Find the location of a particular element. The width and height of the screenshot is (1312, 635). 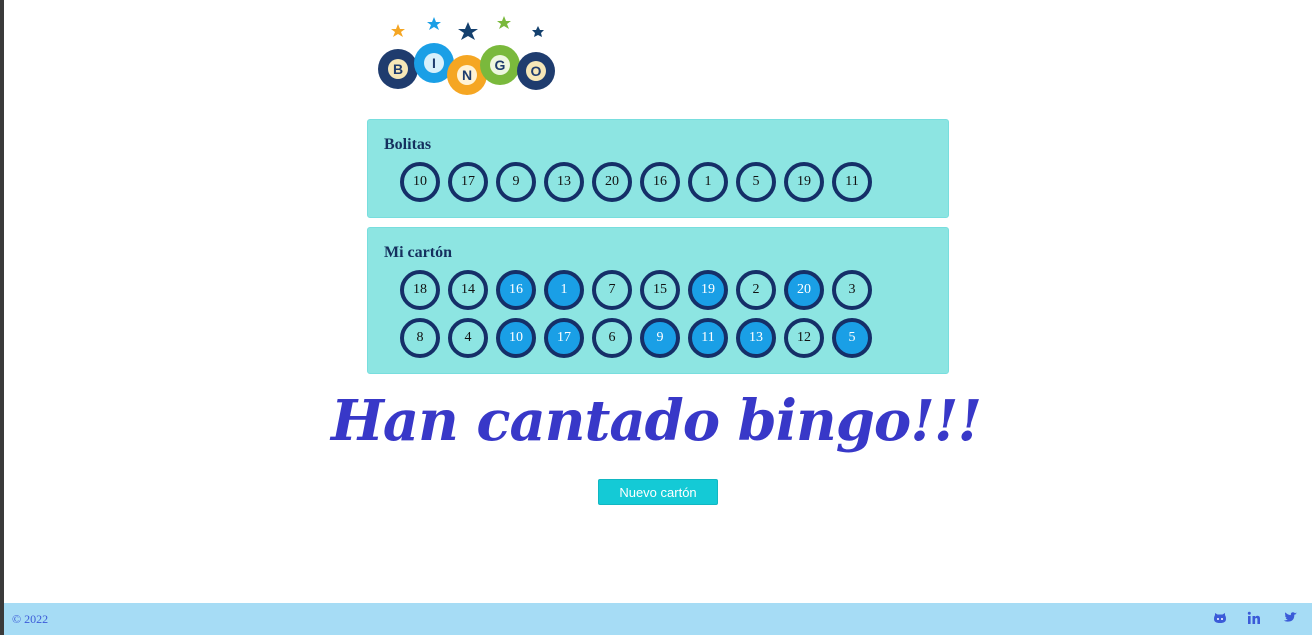

card-cell: 20 is located at coordinates (804, 290).